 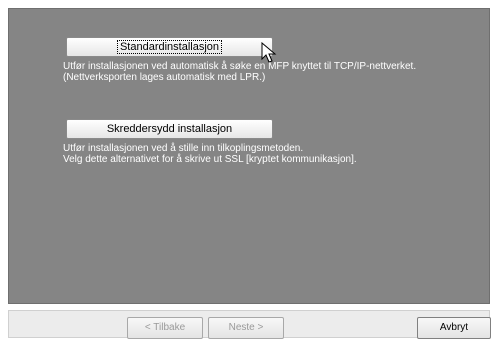 What do you see at coordinates (165, 328) in the screenshot?
I see `back-button: < Tilbake` at bounding box center [165, 328].